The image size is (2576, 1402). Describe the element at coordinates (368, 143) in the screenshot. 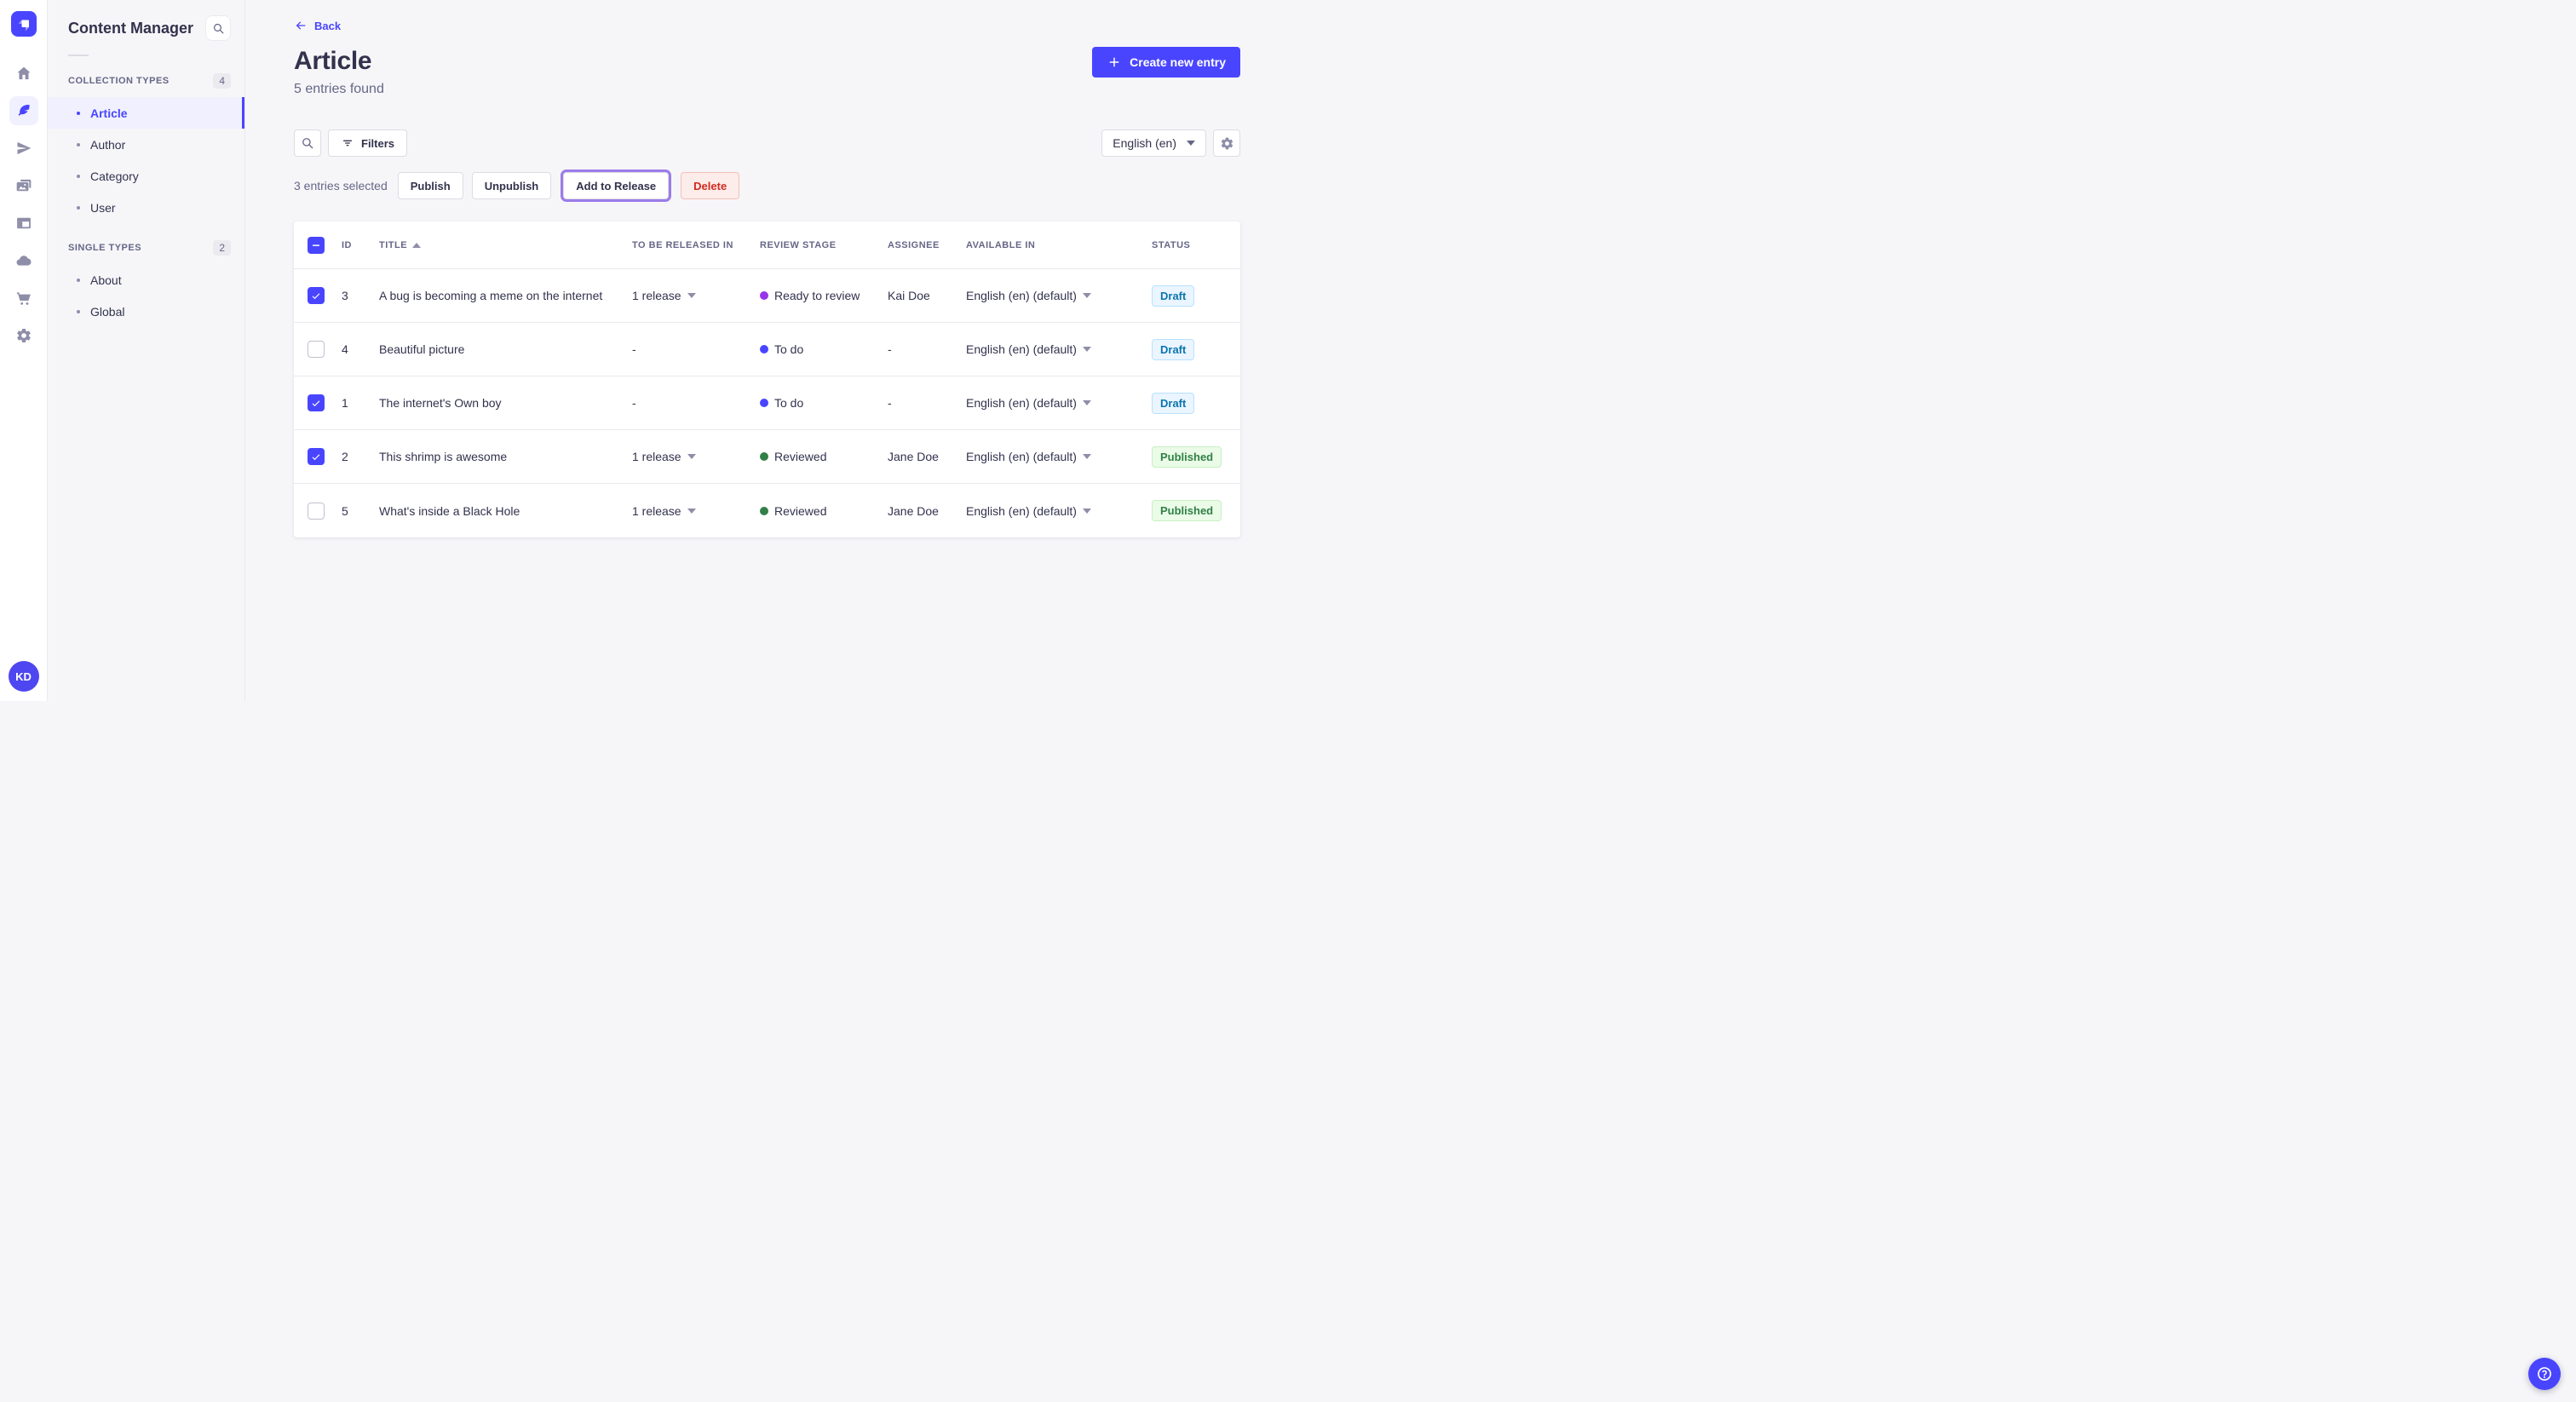

I see `filters-button: Filters` at that location.